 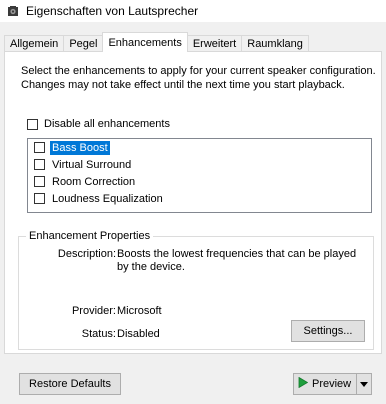 I want to click on provider-label: Provider:, so click(x=93, y=311).